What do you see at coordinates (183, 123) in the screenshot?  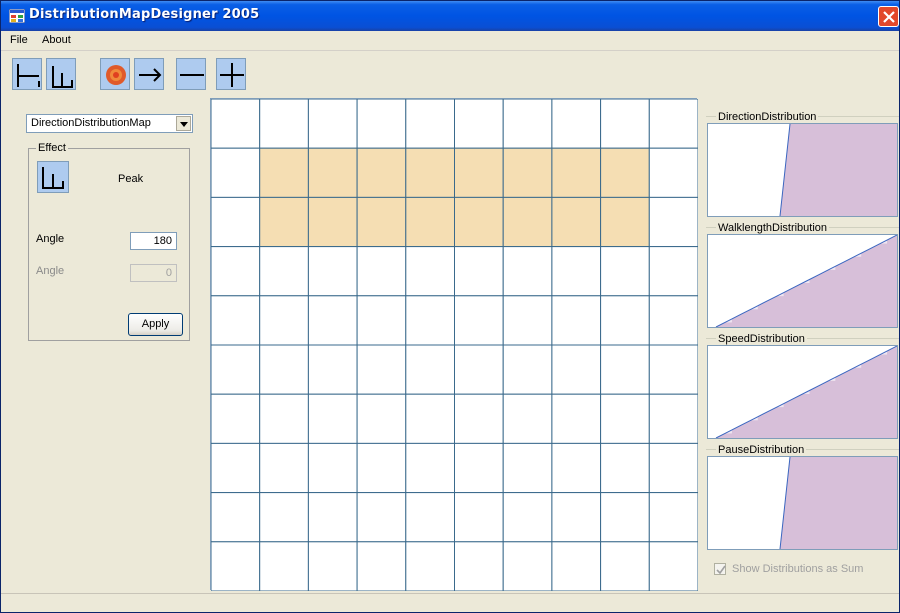 I see `dropdown-button` at bounding box center [183, 123].